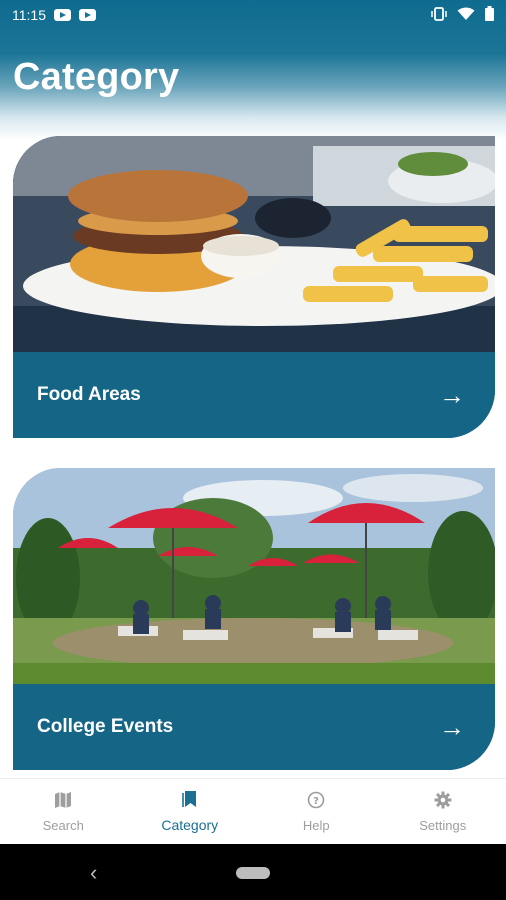 The width and height of the screenshot is (506, 900). I want to click on home-button, so click(253, 873).